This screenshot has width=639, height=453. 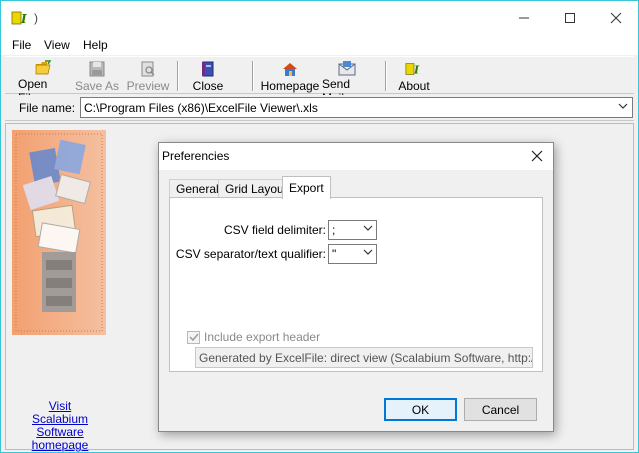 I want to click on window-close-button, so click(x=616, y=18).